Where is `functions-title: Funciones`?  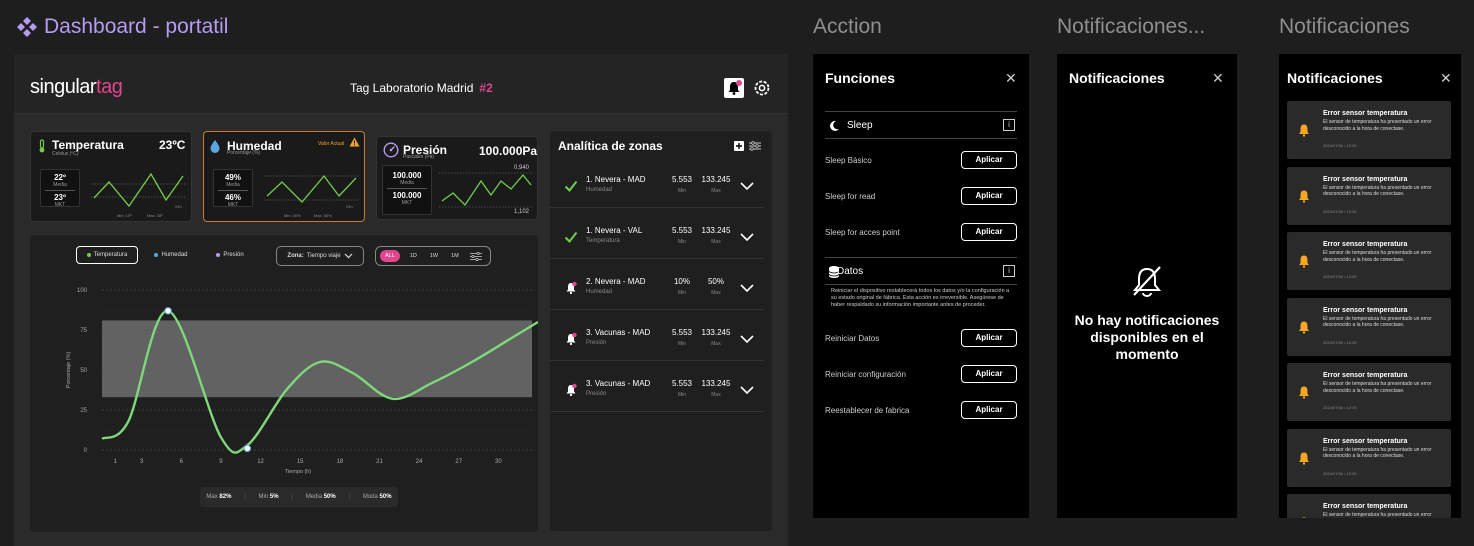
functions-title: Funciones is located at coordinates (860, 78).